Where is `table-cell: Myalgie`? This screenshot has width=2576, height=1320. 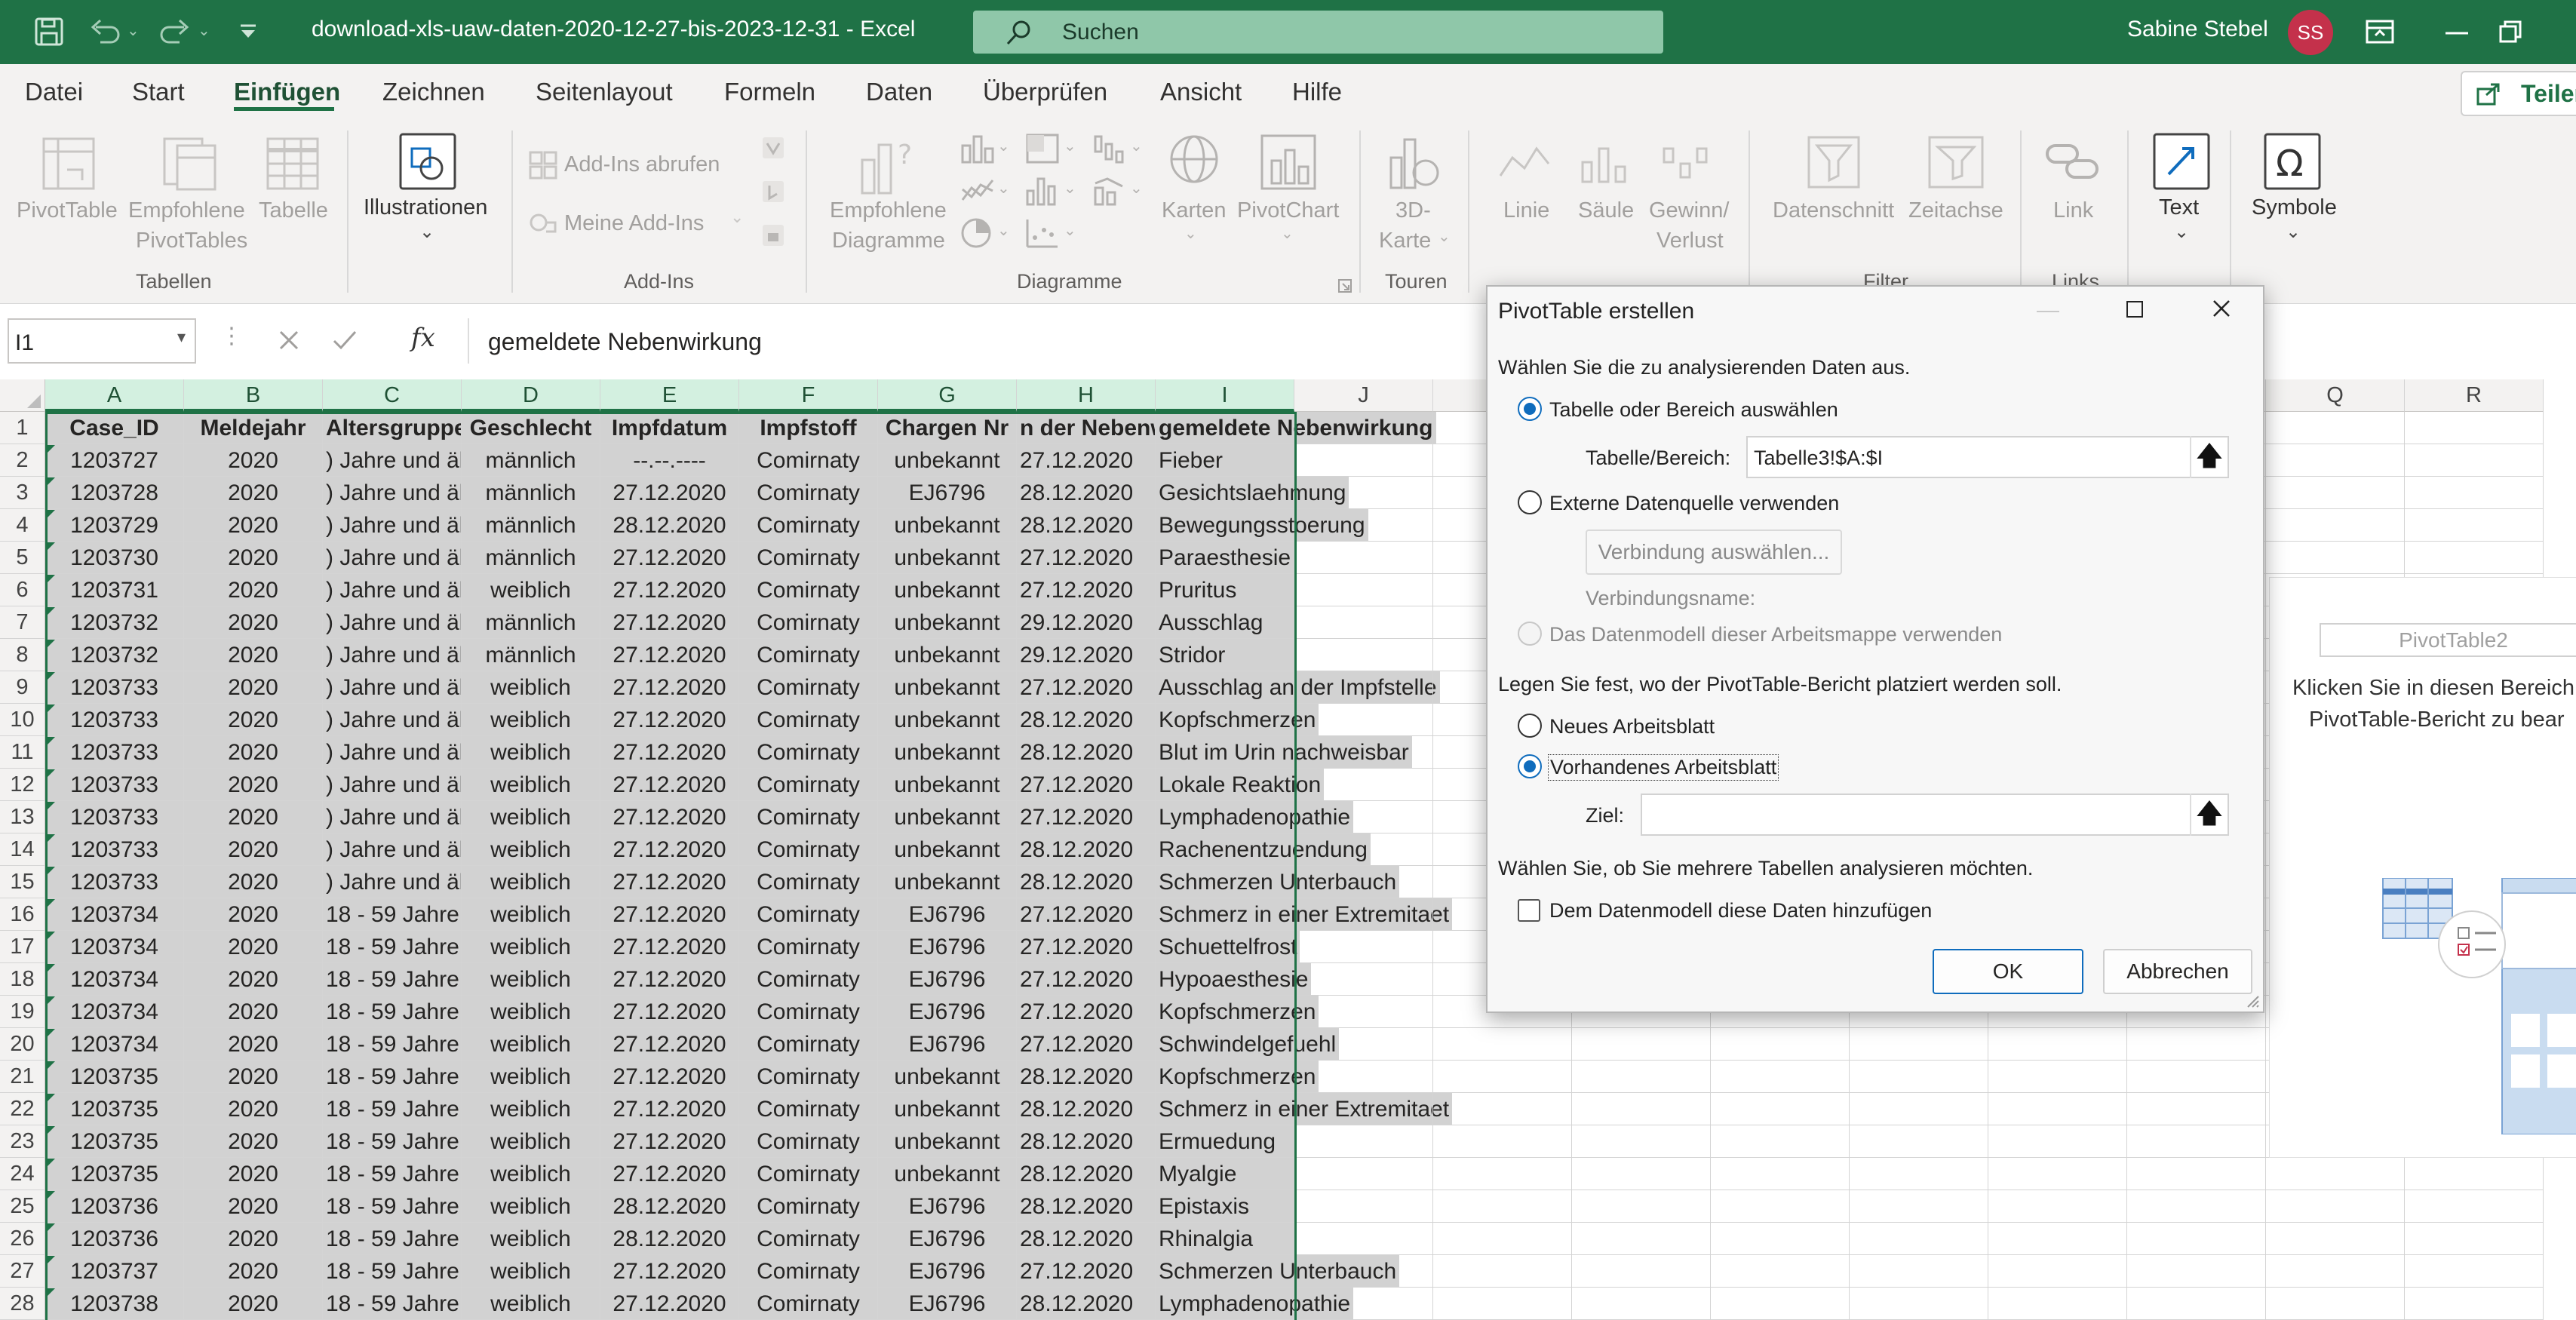 table-cell: Myalgie is located at coordinates (1225, 1174).